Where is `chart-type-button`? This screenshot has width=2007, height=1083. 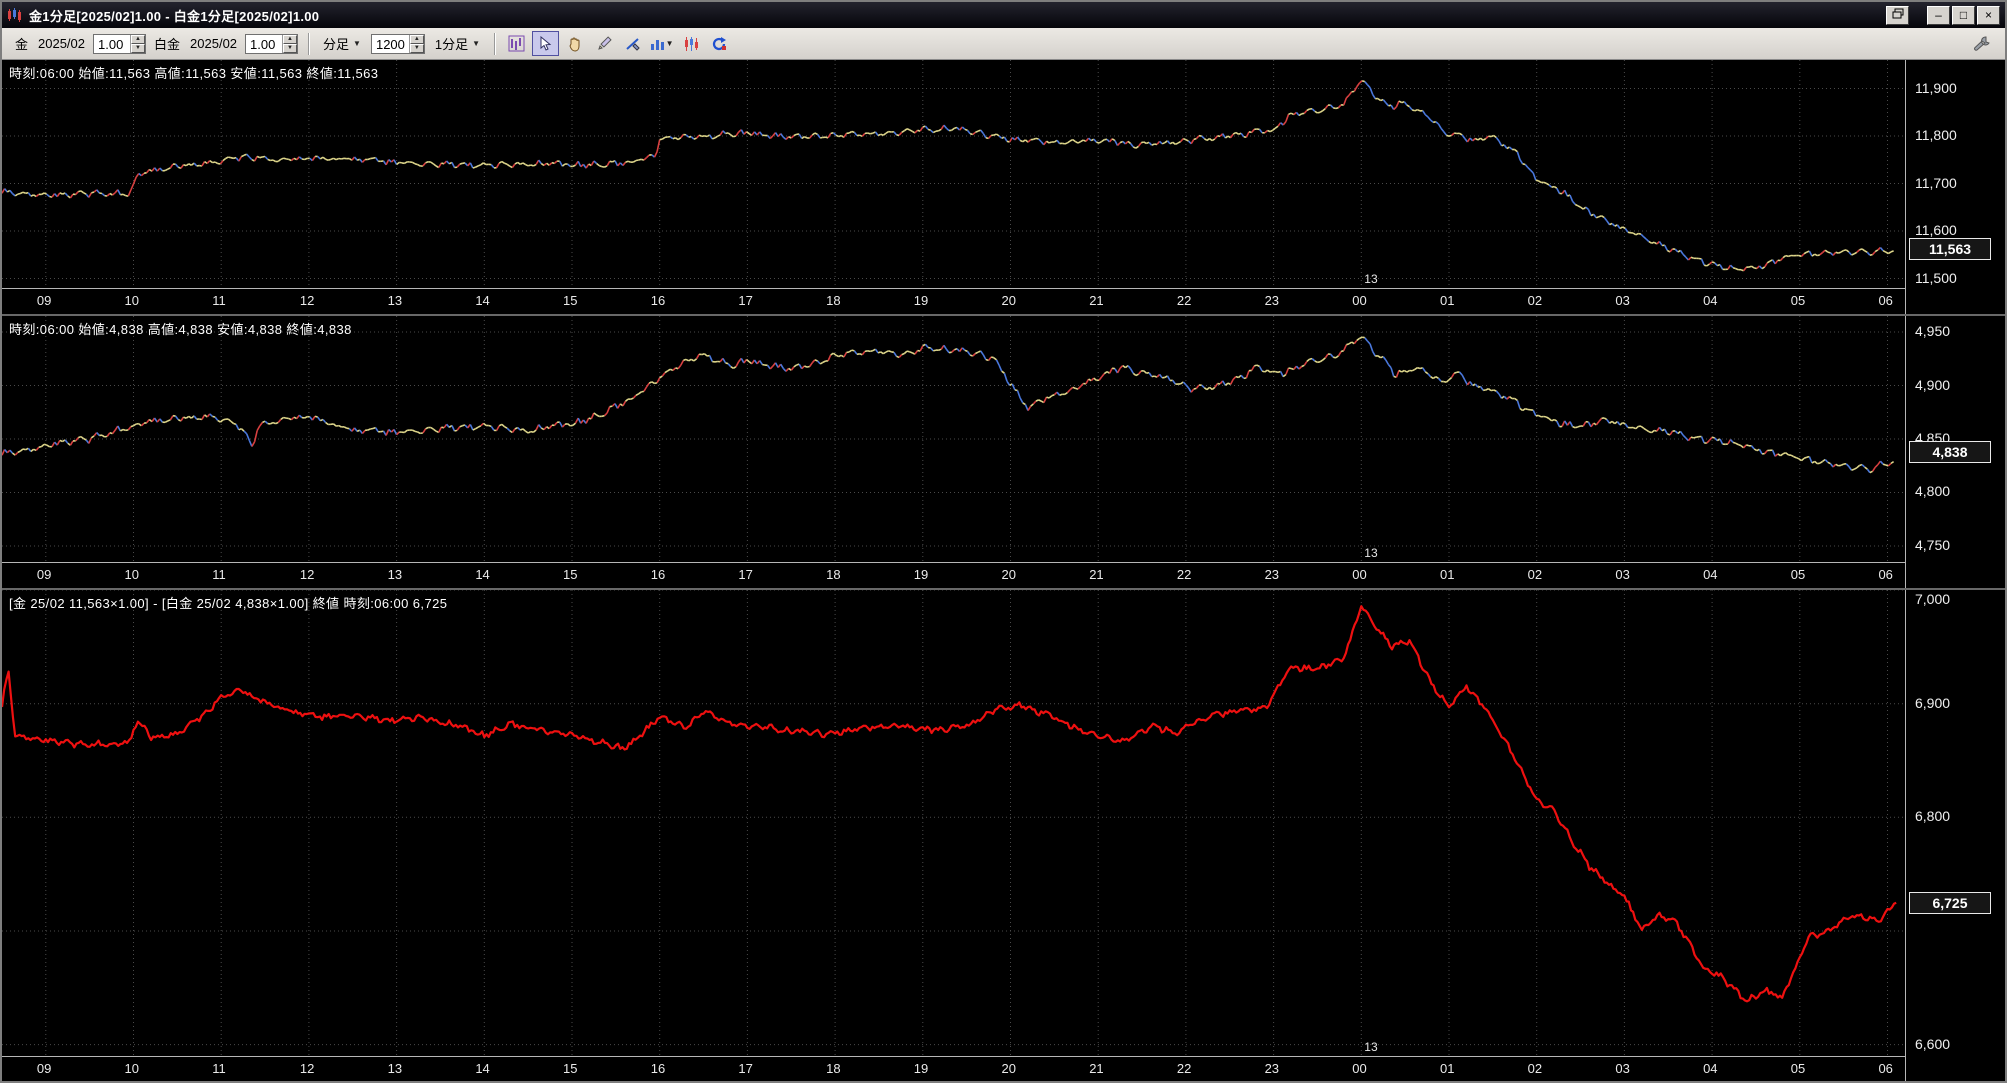 chart-type-button is located at coordinates (516, 43).